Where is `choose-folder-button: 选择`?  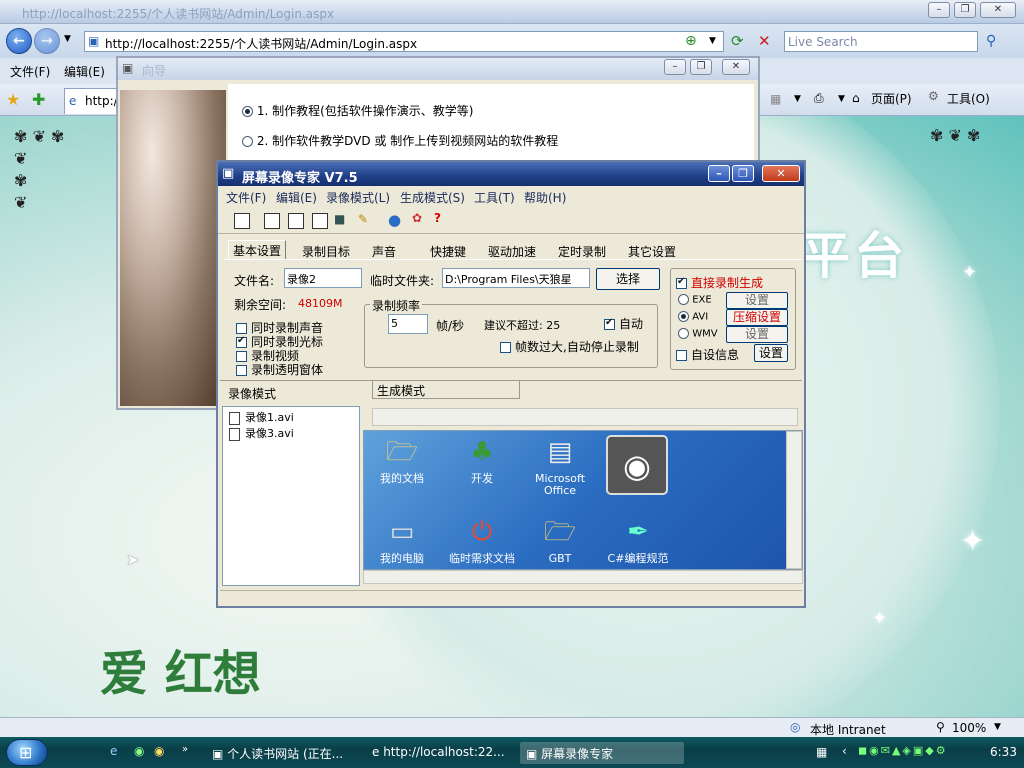 choose-folder-button: 选择 is located at coordinates (628, 279).